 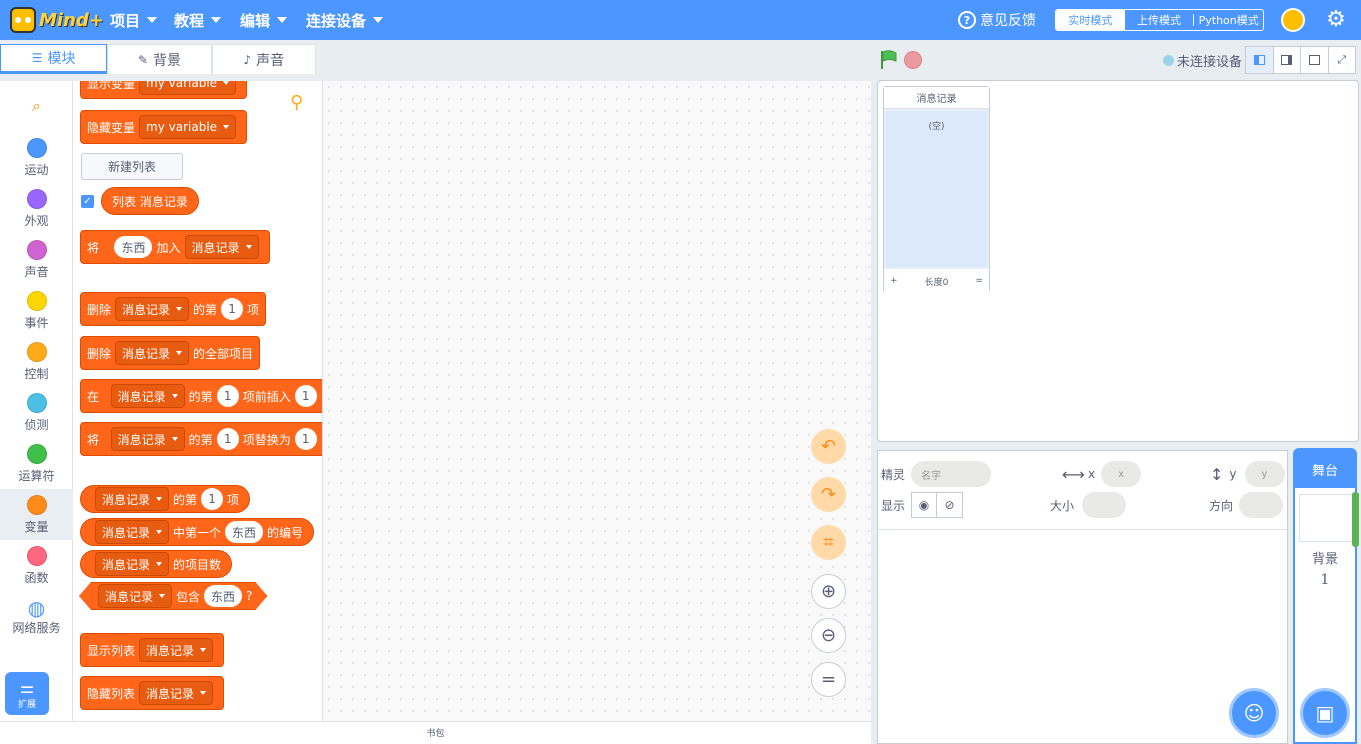 I want to click on block-insert-at: 在 消息记录 的第 1 项前插入 1, so click(x=201, y=396).